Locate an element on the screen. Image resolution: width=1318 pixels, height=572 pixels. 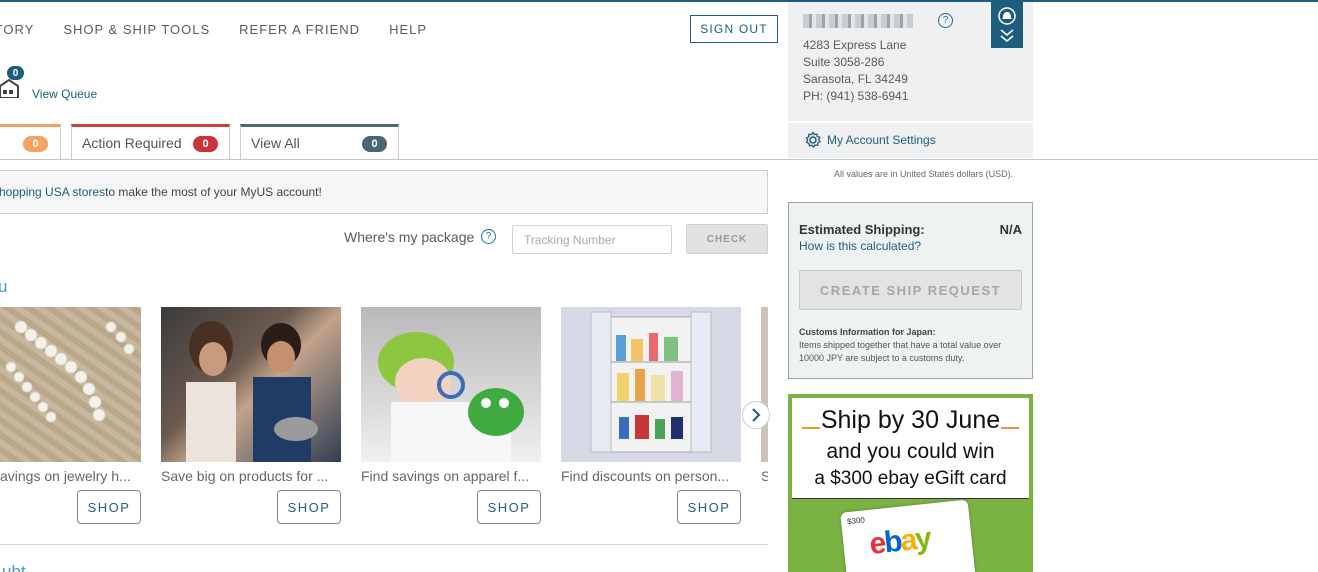
logo-letter: y is located at coordinates (922, 539).